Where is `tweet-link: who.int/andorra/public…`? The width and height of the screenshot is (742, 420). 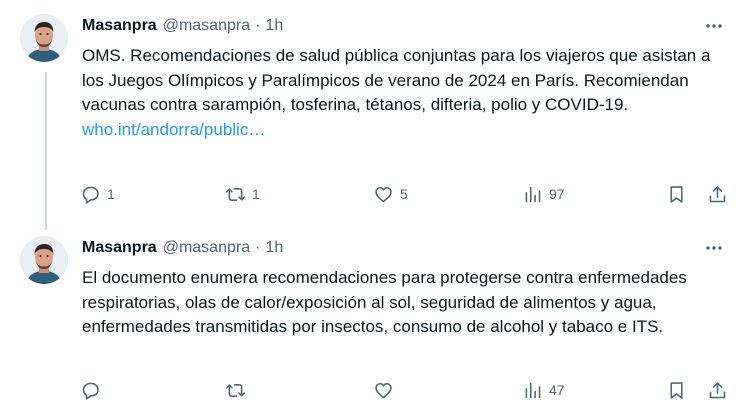 tweet-link: who.int/andorra/public… is located at coordinates (402, 130).